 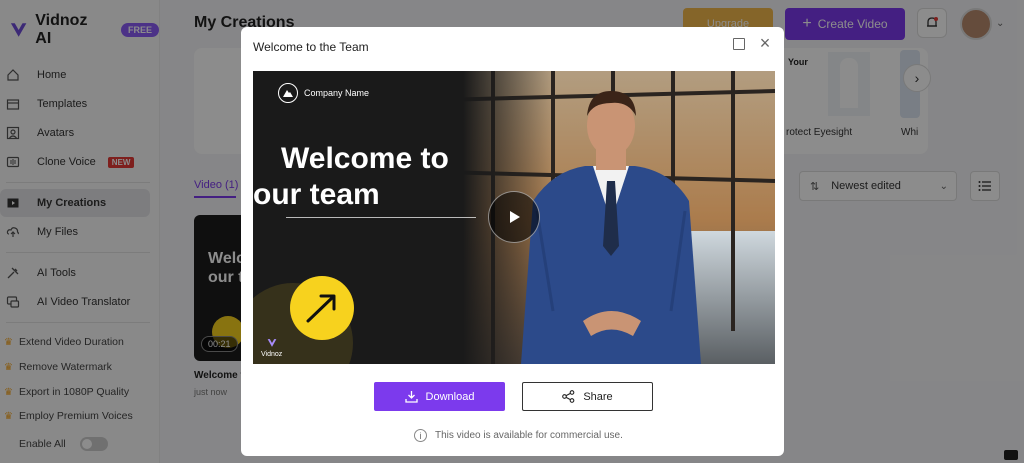 What do you see at coordinates (272, 354) in the screenshot?
I see `watermark-text: Vidnoz` at bounding box center [272, 354].